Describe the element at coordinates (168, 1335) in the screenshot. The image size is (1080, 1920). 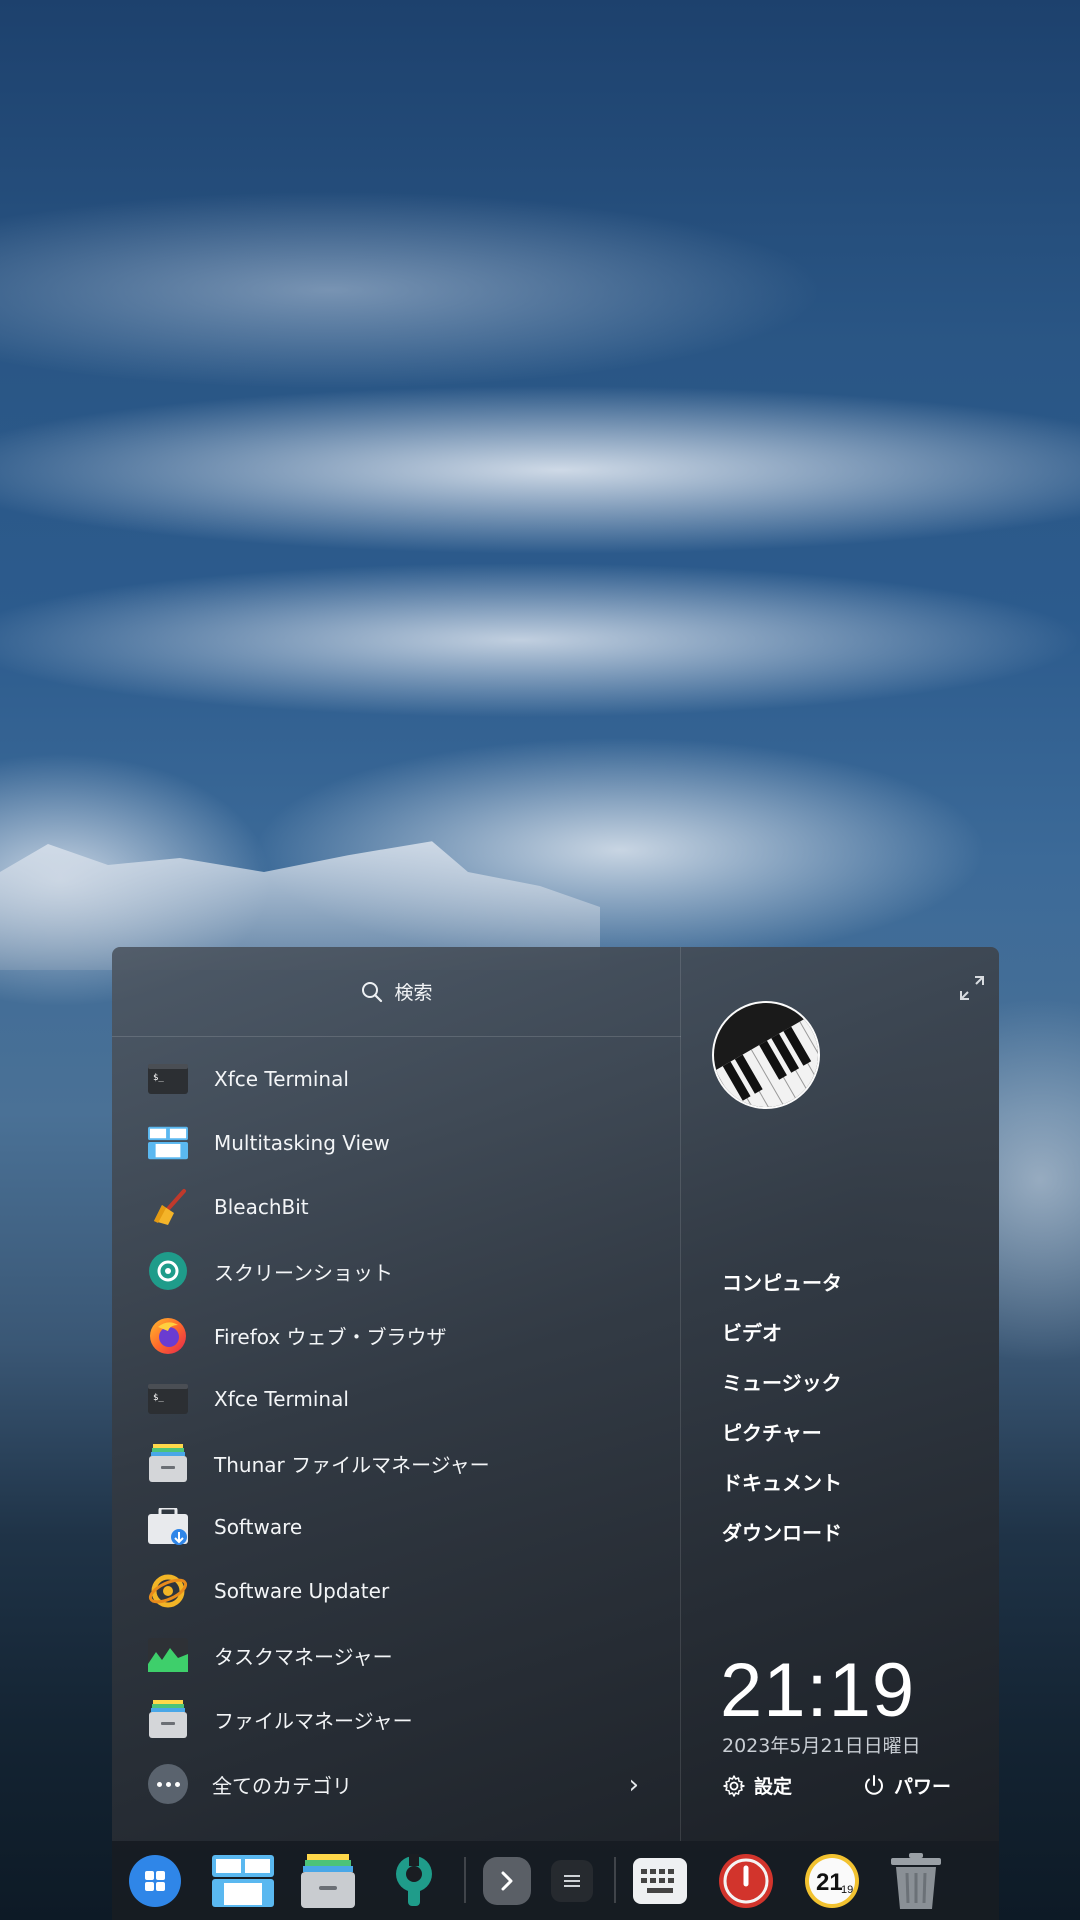
I see `firefox-icon` at that location.